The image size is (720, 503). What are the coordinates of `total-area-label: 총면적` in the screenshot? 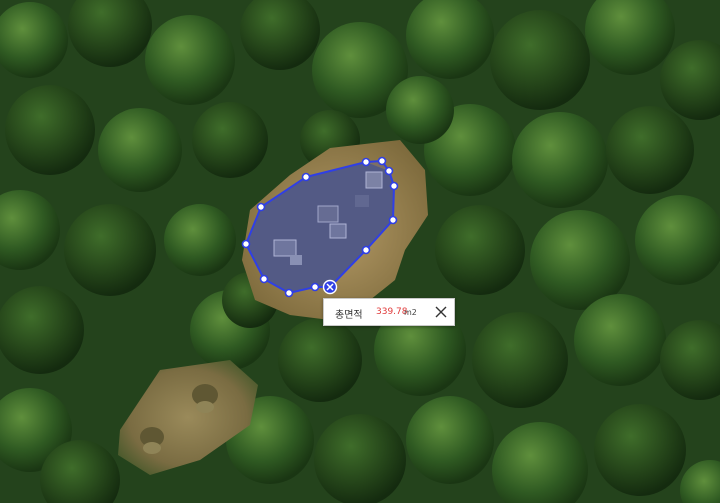 It's located at (349, 315).